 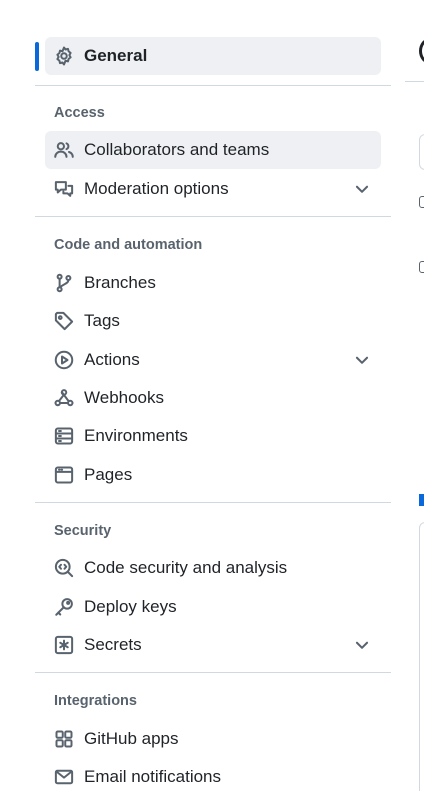 I want to click on sidebar-item-collaborators: Collaborators and teams, so click(x=213, y=150).